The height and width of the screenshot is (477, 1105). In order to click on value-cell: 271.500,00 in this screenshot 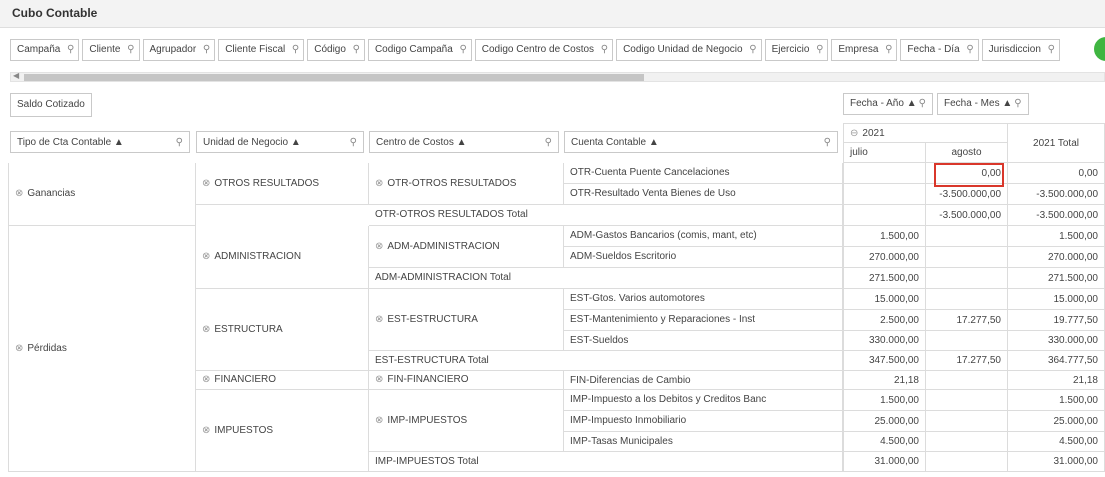, I will do `click(884, 278)`.